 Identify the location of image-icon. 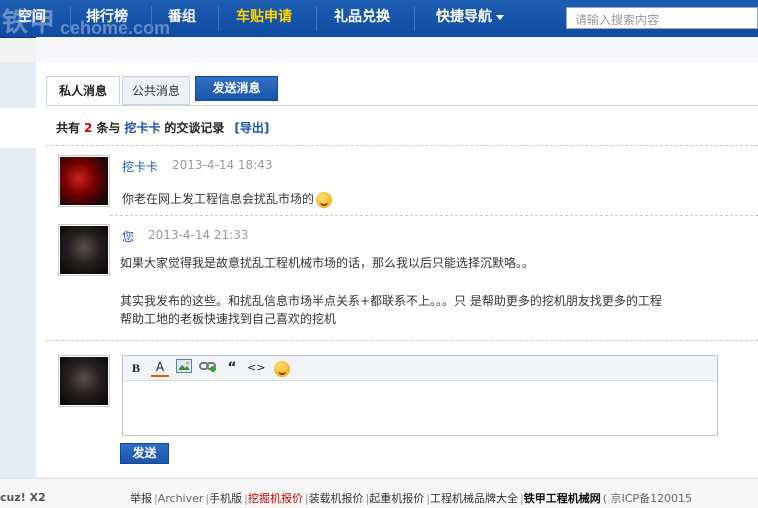
(184, 368).